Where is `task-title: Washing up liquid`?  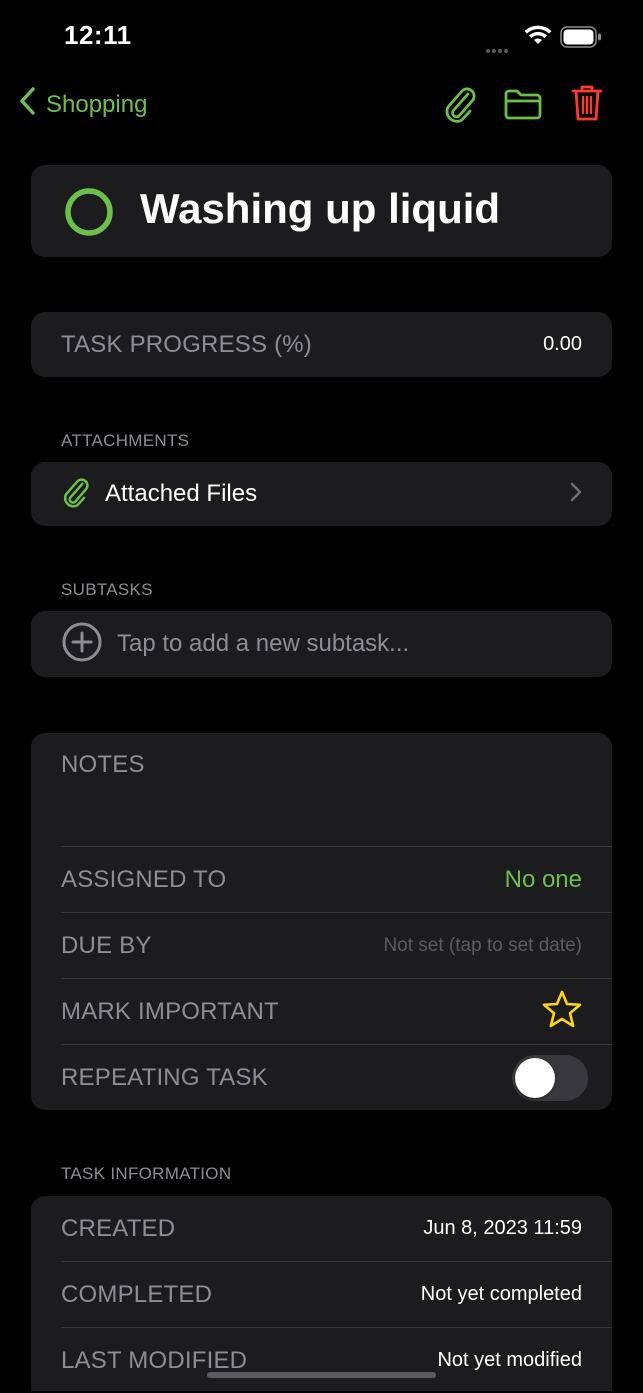
task-title: Washing up liquid is located at coordinates (320, 209).